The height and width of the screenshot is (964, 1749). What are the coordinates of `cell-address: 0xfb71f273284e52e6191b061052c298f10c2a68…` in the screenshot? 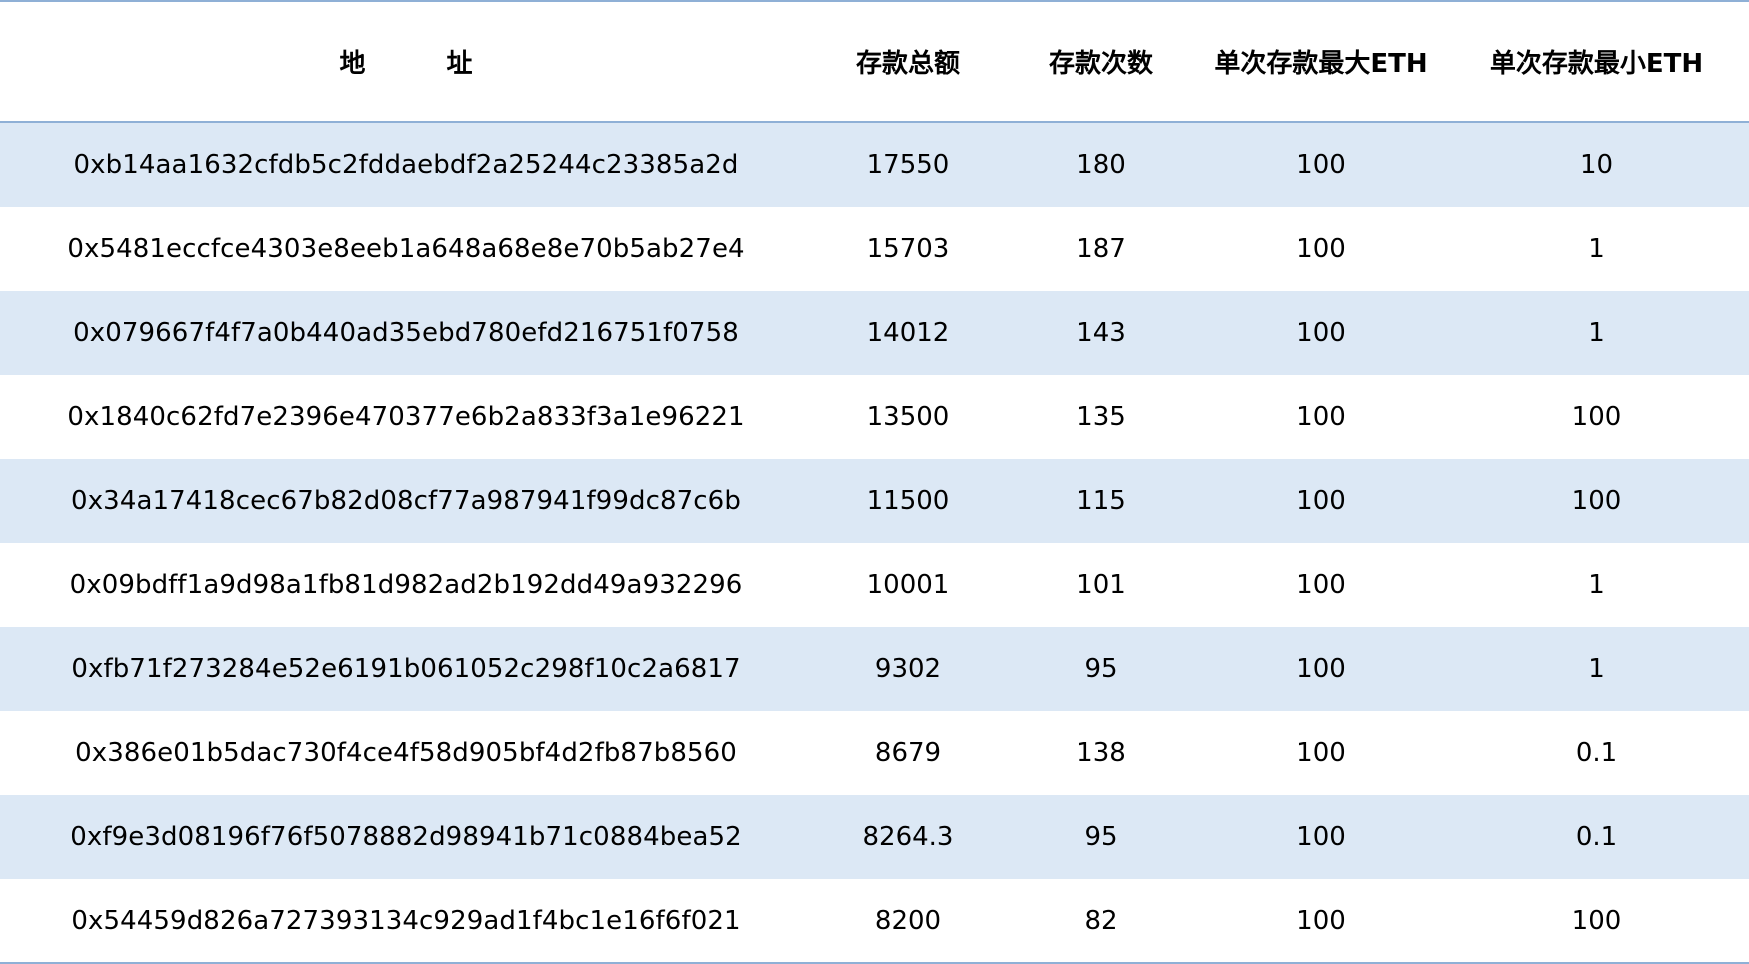 It's located at (406, 669).